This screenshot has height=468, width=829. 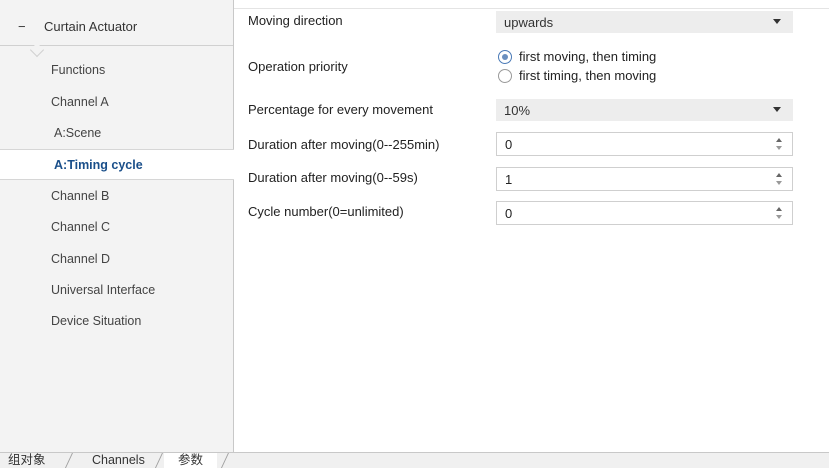 What do you see at coordinates (96, 321) in the screenshot?
I see `sidebar-item-label: Device Situation` at bounding box center [96, 321].